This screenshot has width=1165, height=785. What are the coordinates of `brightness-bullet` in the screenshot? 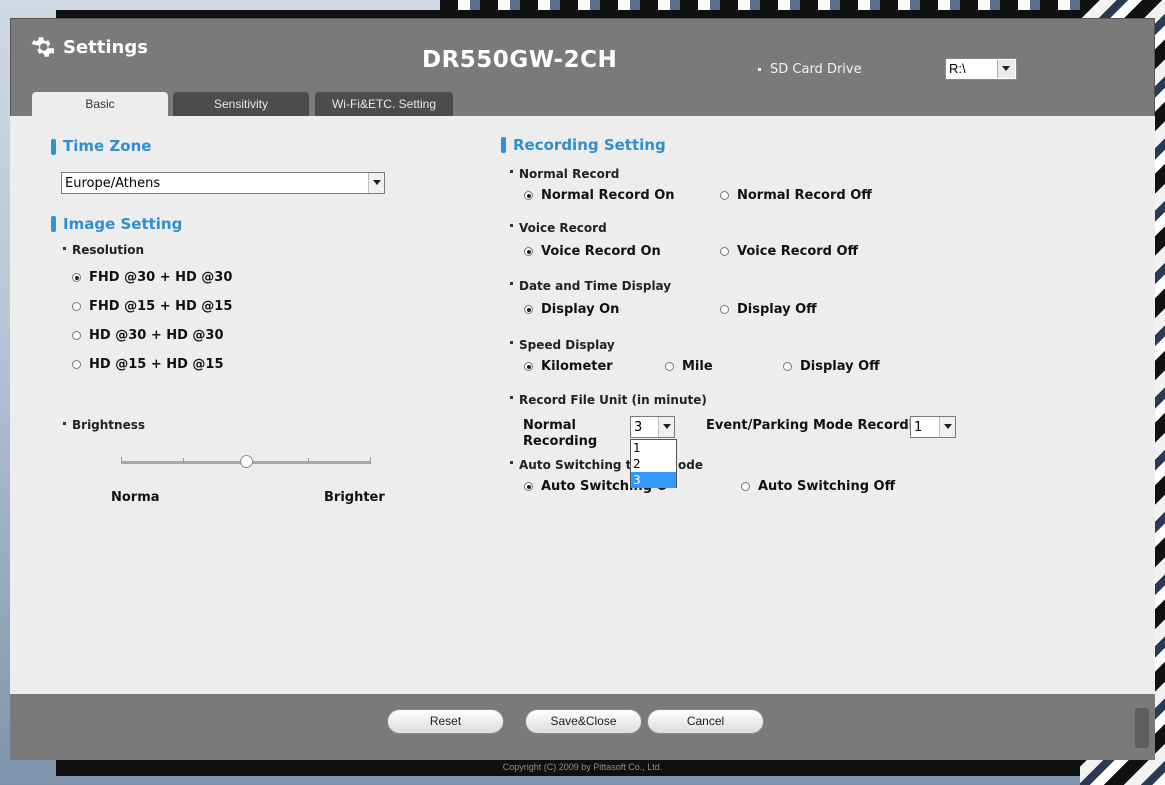 It's located at (64, 423).